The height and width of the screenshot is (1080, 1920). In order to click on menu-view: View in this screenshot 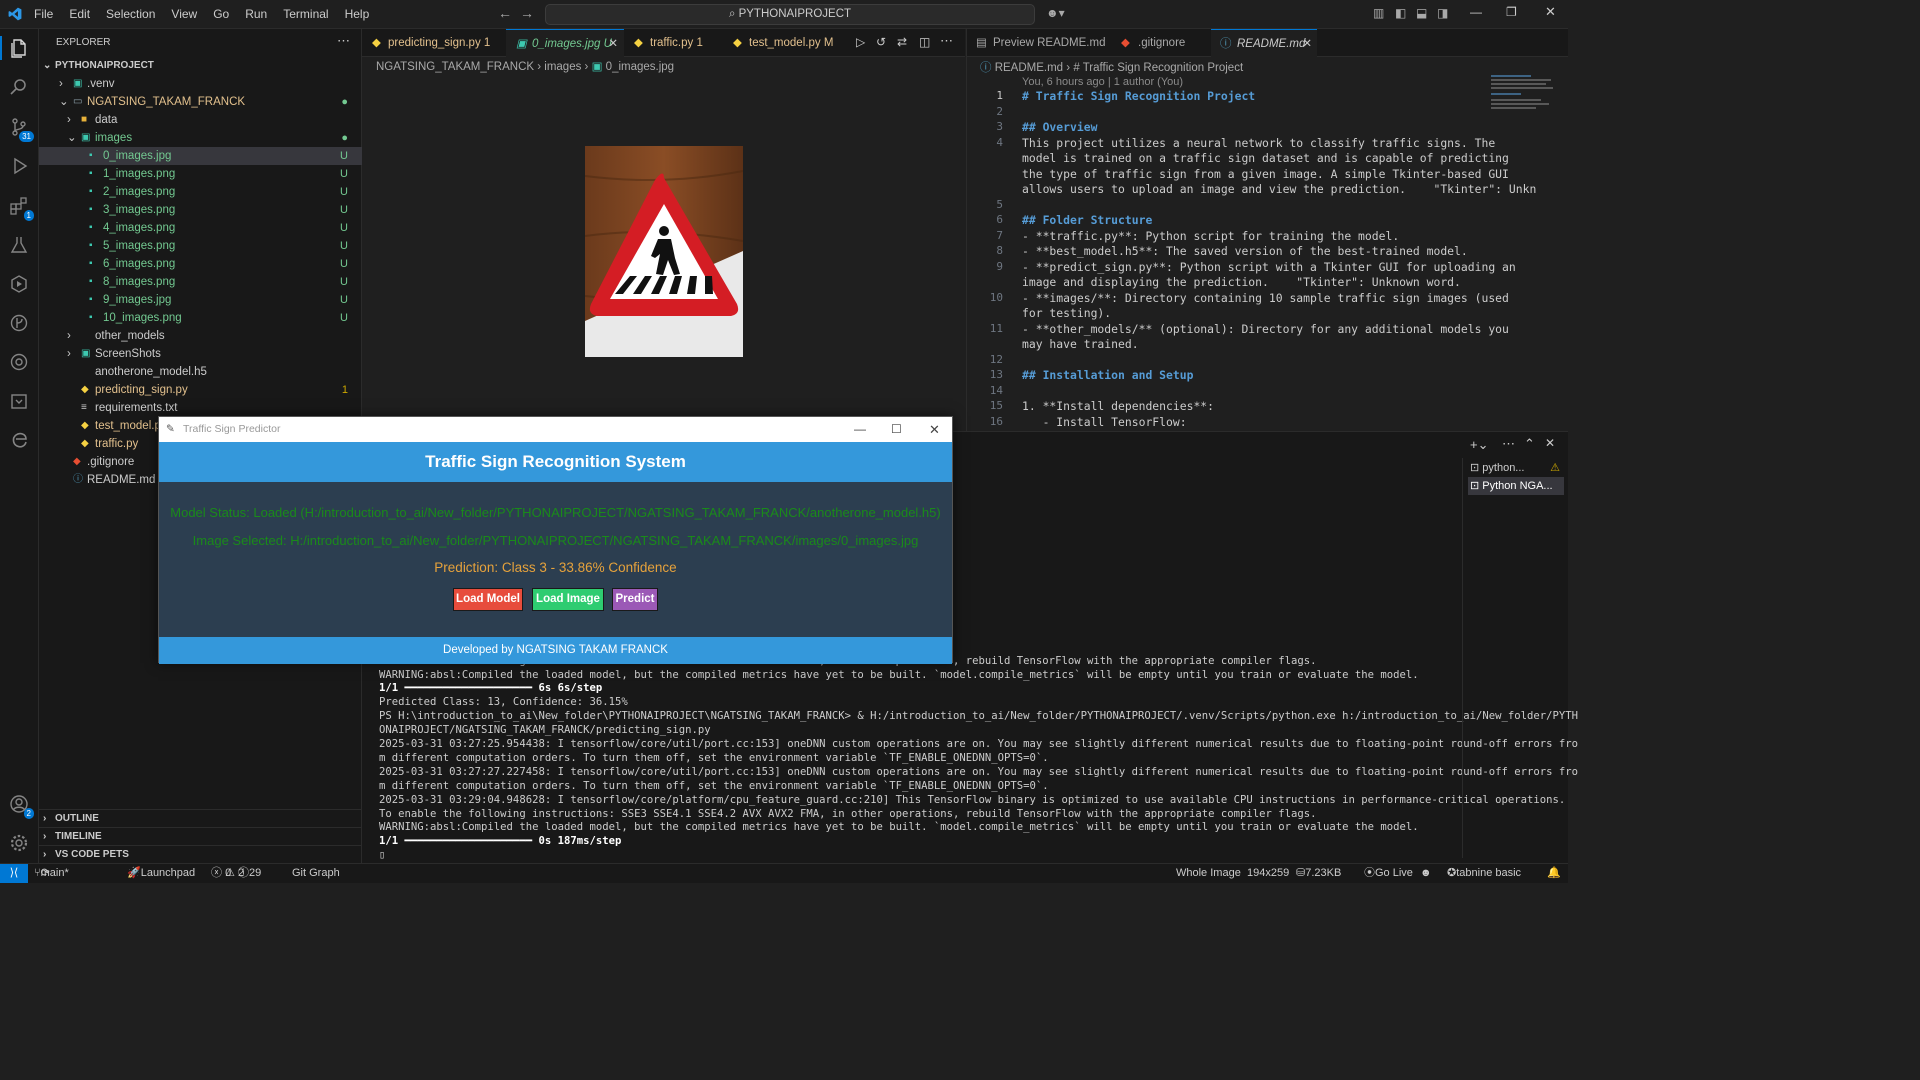, I will do `click(184, 14)`.